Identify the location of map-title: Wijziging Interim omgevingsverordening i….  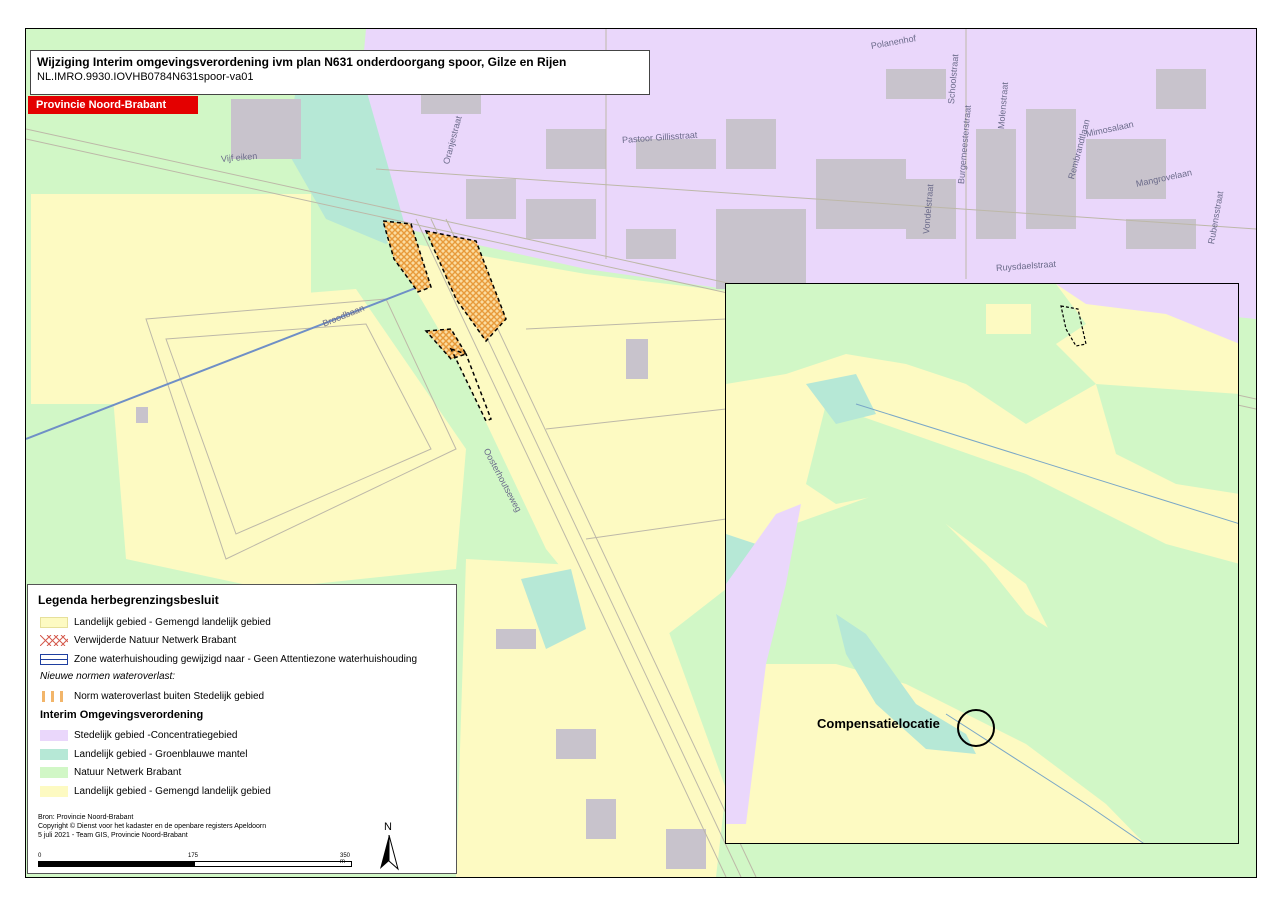
(302, 62).